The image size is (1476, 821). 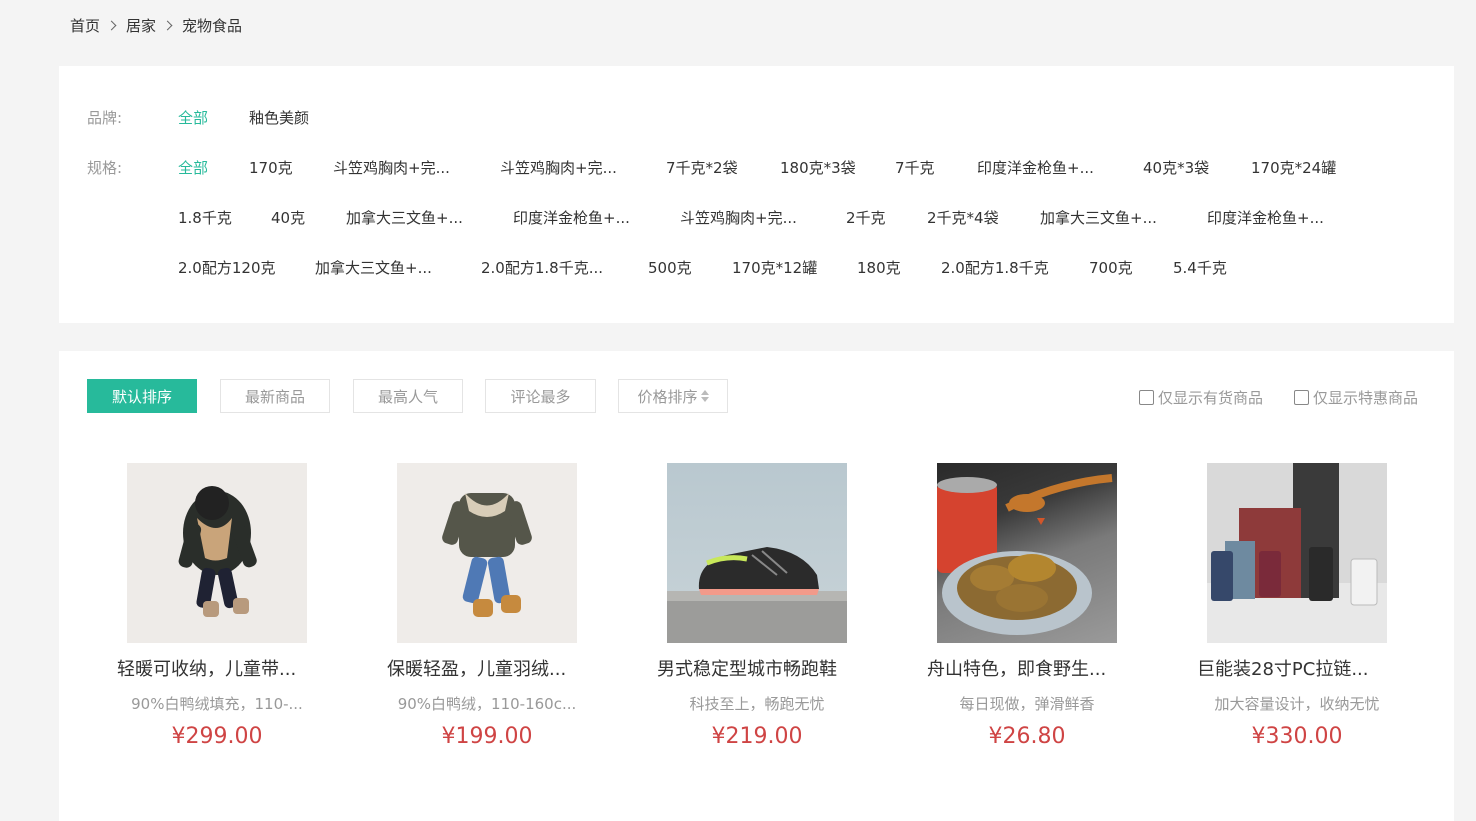 What do you see at coordinates (1200, 267) in the screenshot?
I see `spec-option: 5.4千克` at bounding box center [1200, 267].